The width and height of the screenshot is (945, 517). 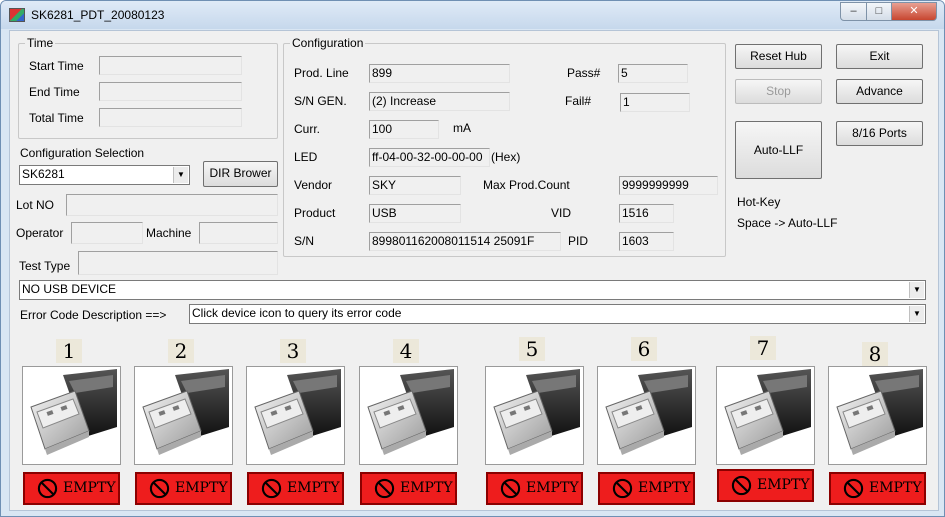 I want to click on start-time-field, so click(x=170, y=65).